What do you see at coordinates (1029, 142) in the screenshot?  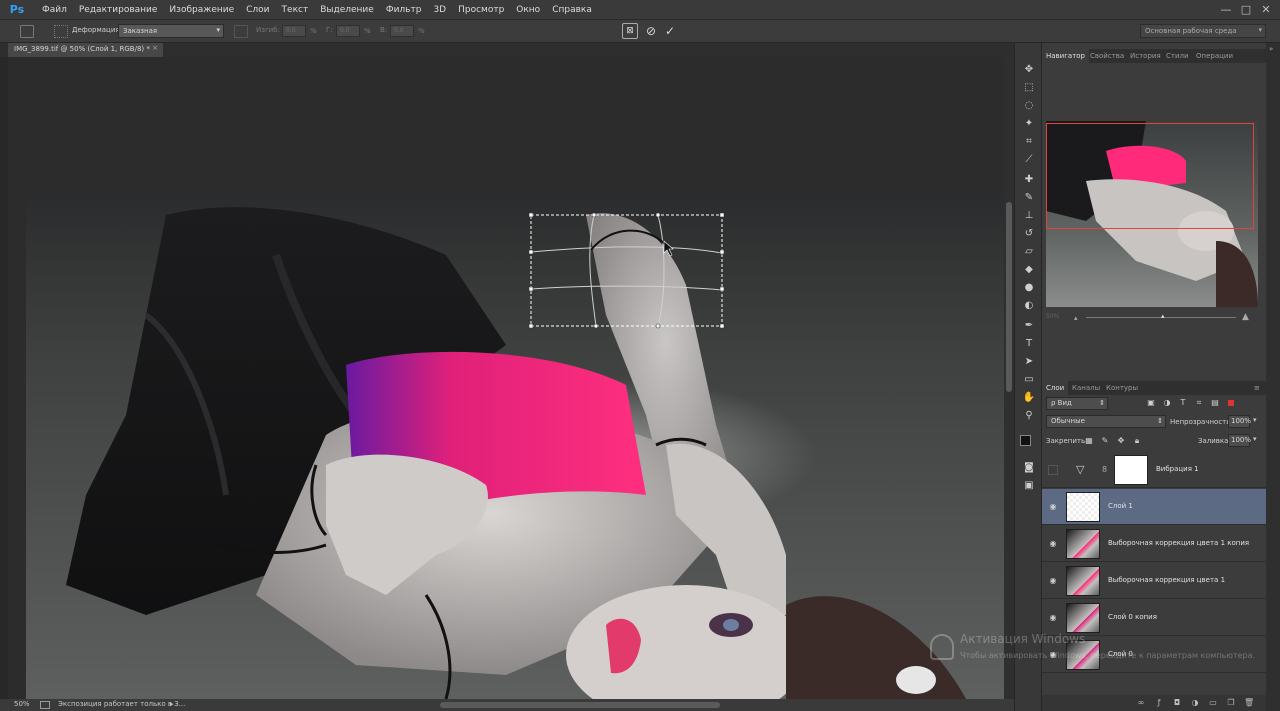 I see `crop-tool-icon: ⌗` at bounding box center [1029, 142].